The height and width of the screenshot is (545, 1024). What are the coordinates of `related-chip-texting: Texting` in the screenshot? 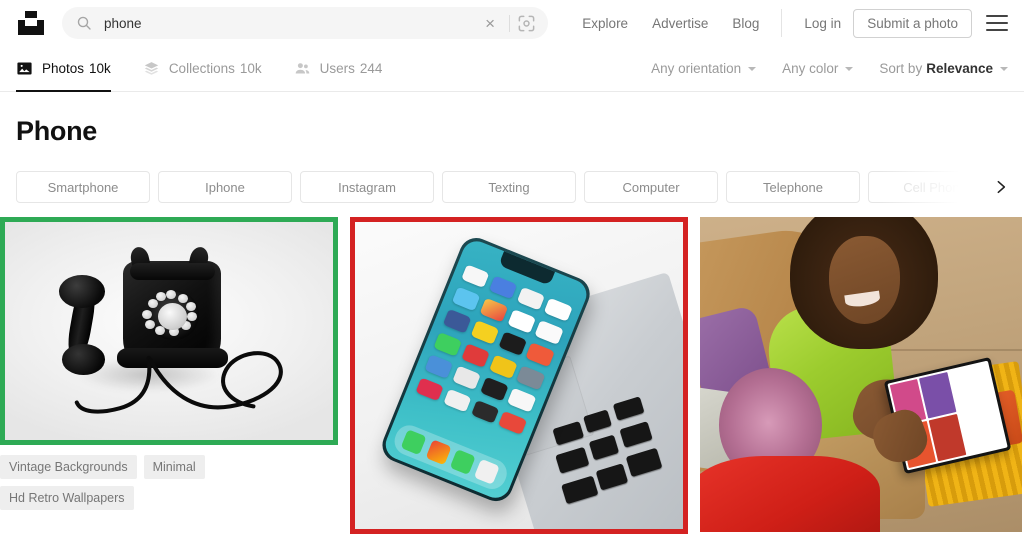 It's located at (509, 187).